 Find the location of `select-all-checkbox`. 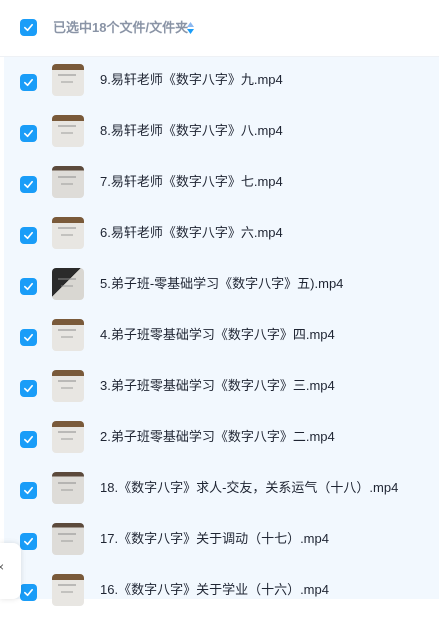

select-all-checkbox is located at coordinates (28, 27).